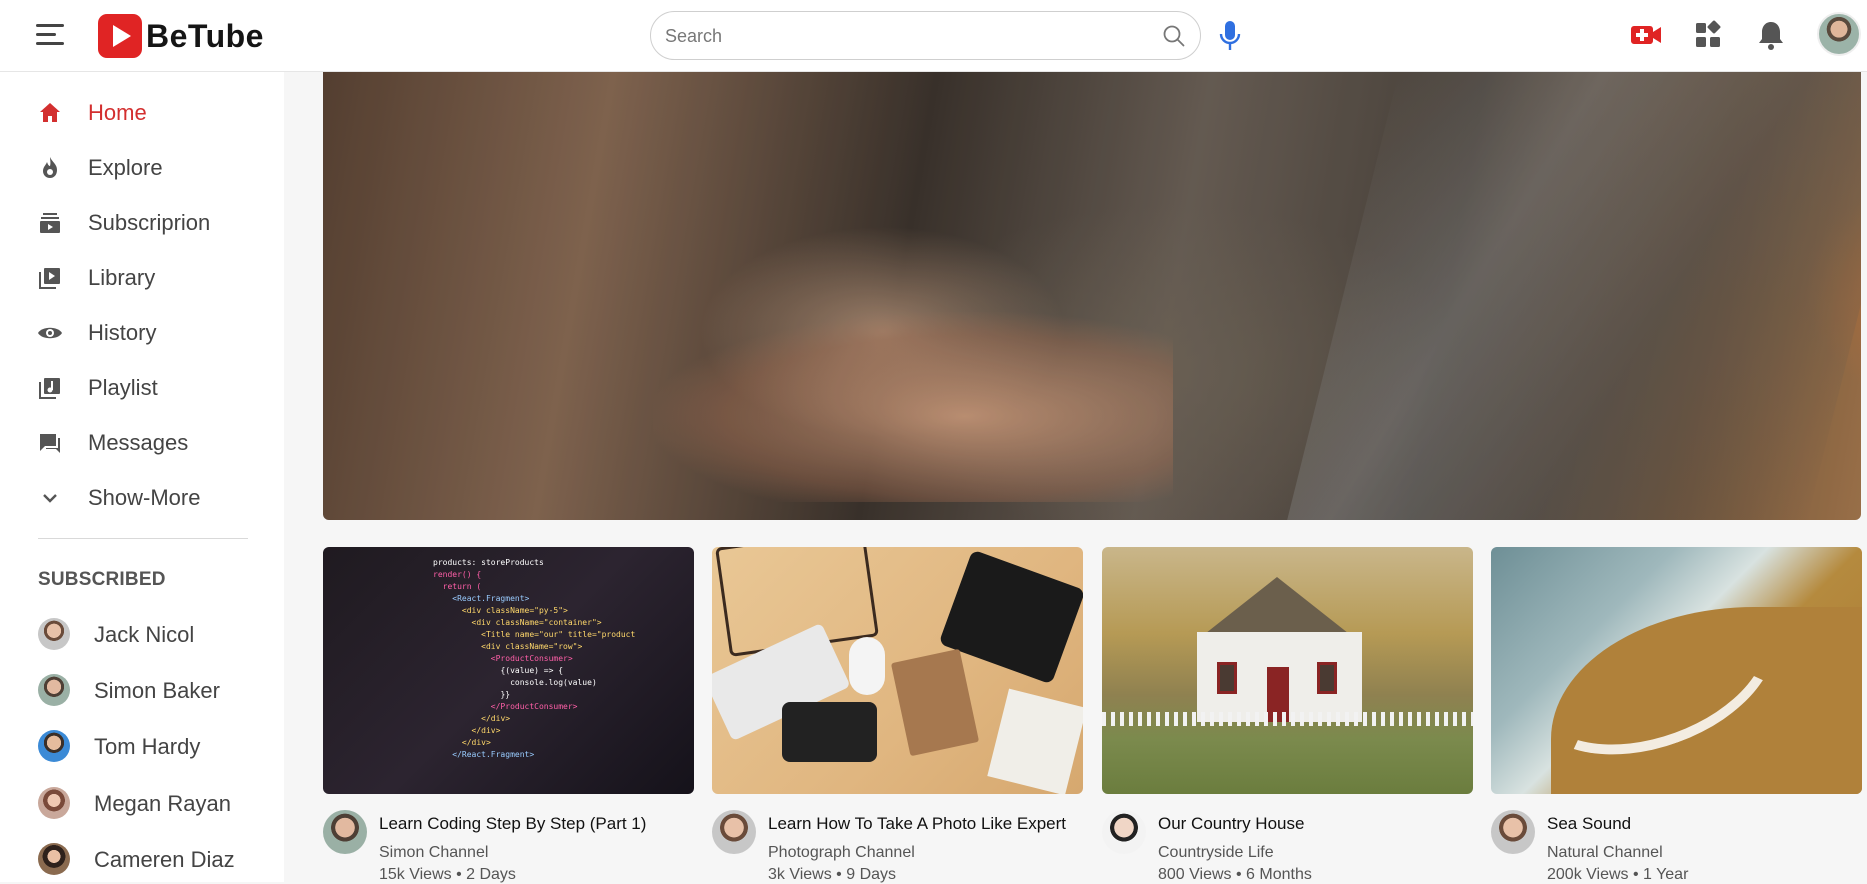  I want to click on sidebar-item-label: Library, so click(122, 277).